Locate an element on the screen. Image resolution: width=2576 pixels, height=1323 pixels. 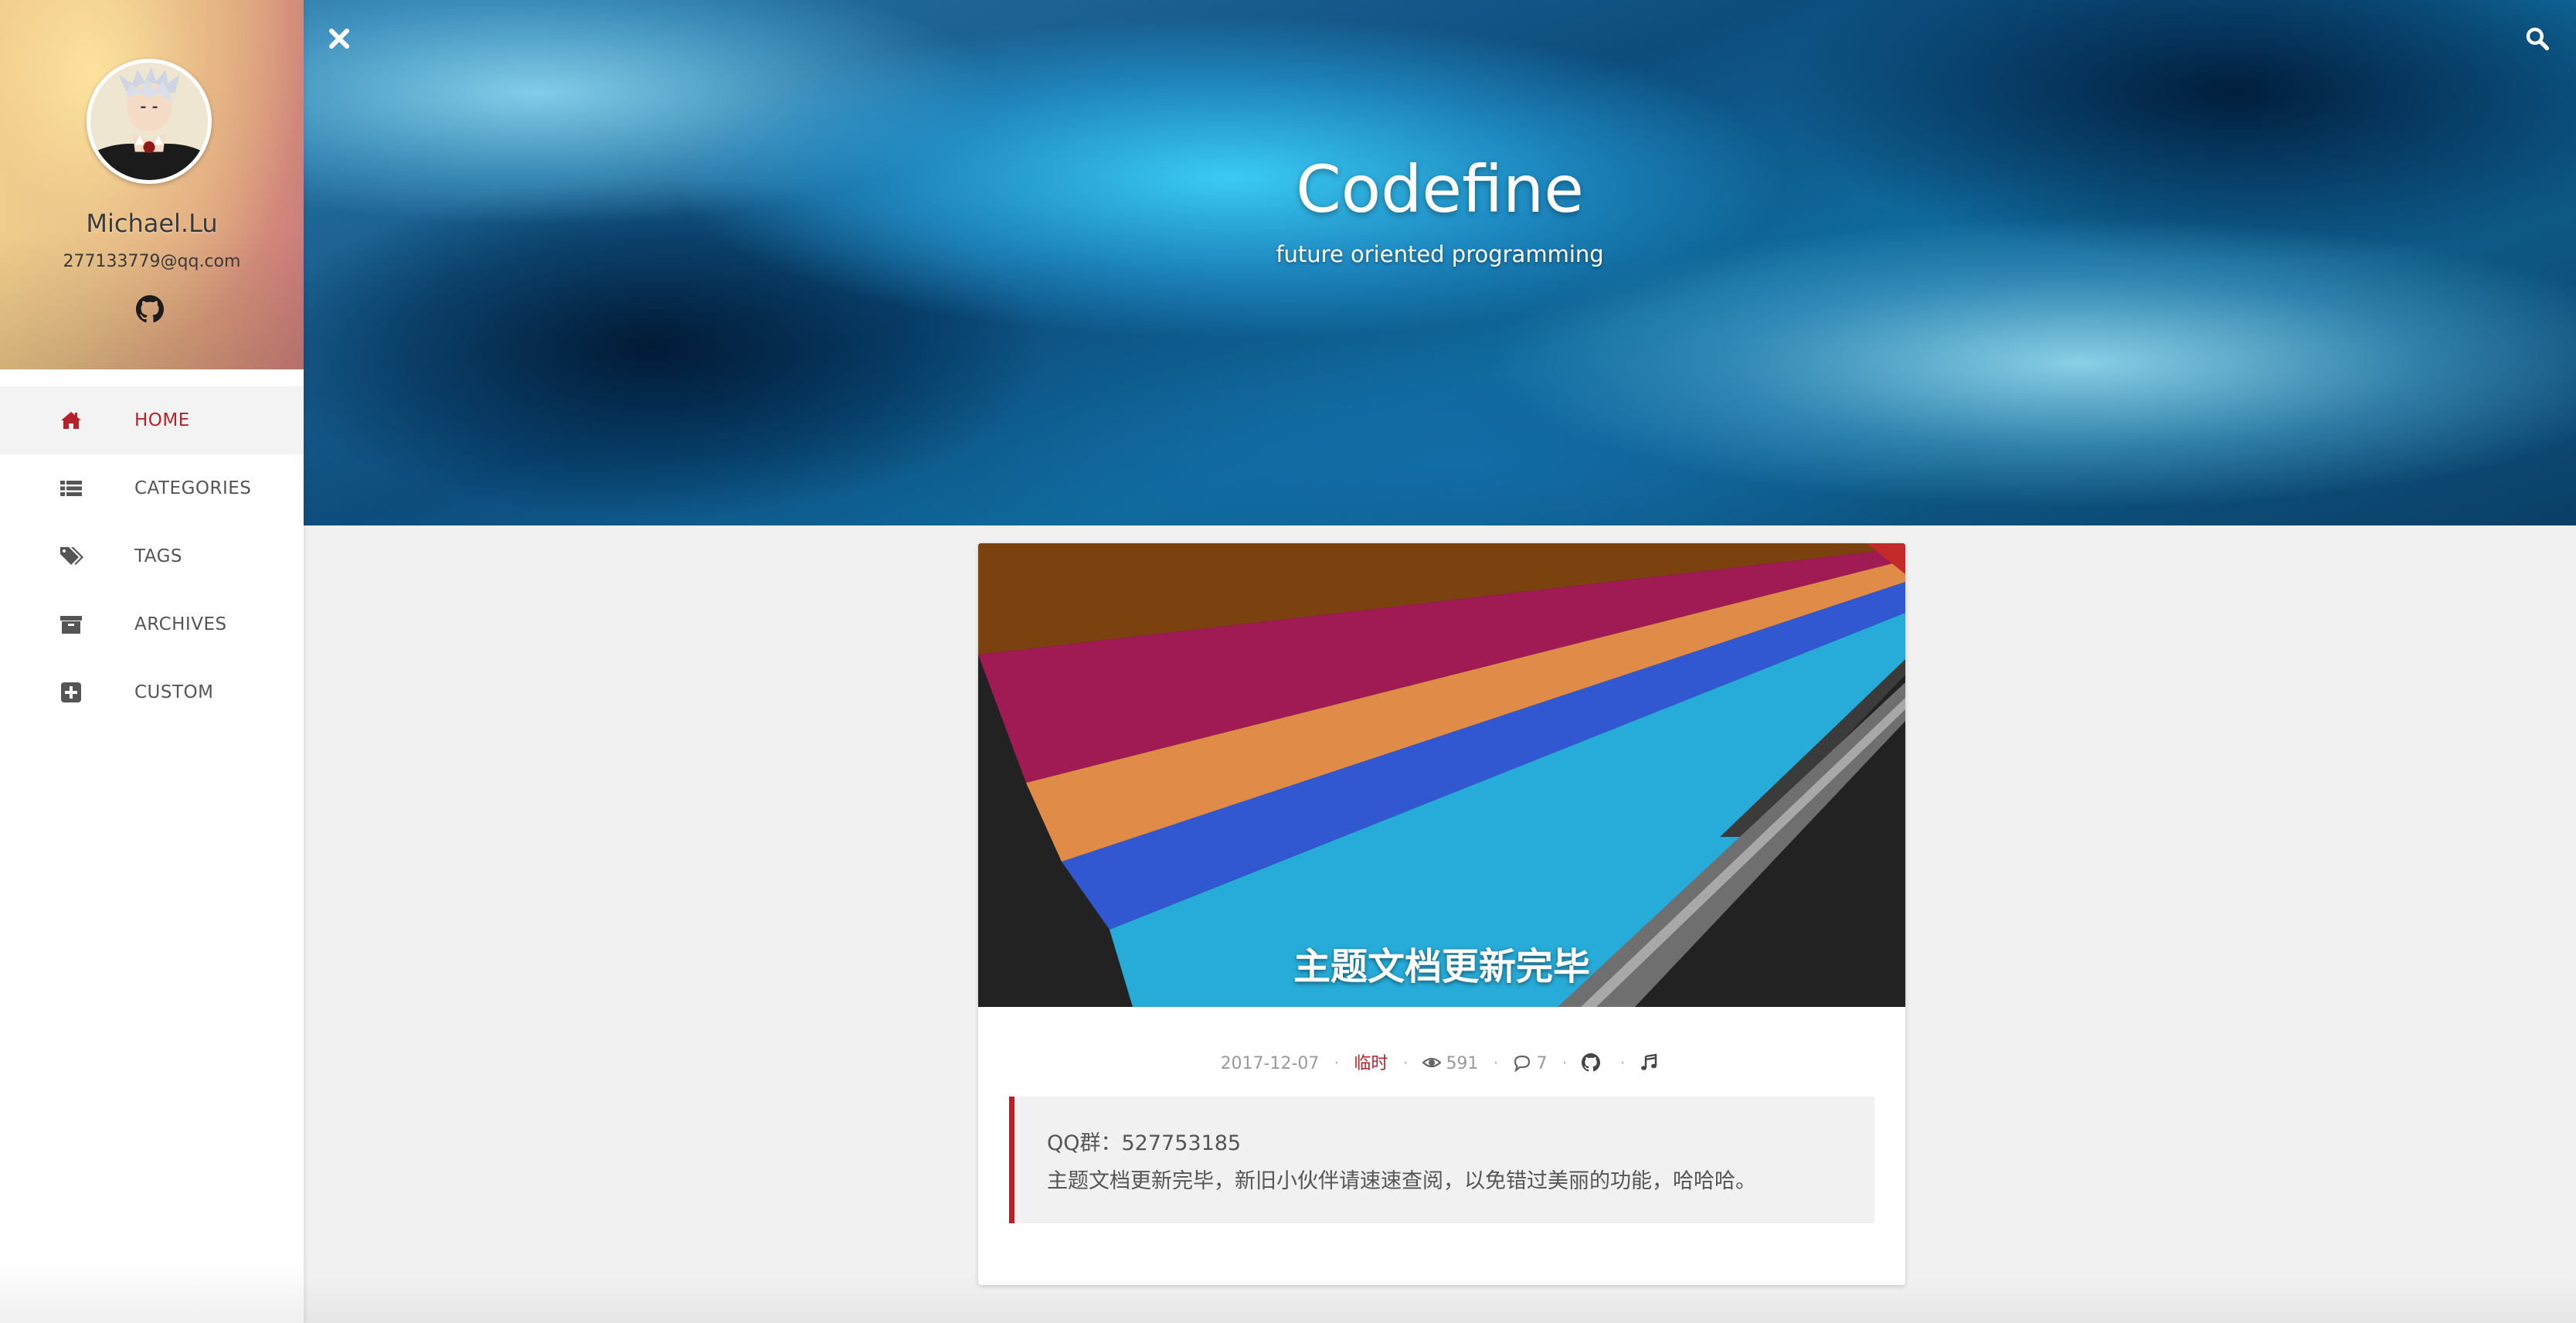
avatar is located at coordinates (149, 121).